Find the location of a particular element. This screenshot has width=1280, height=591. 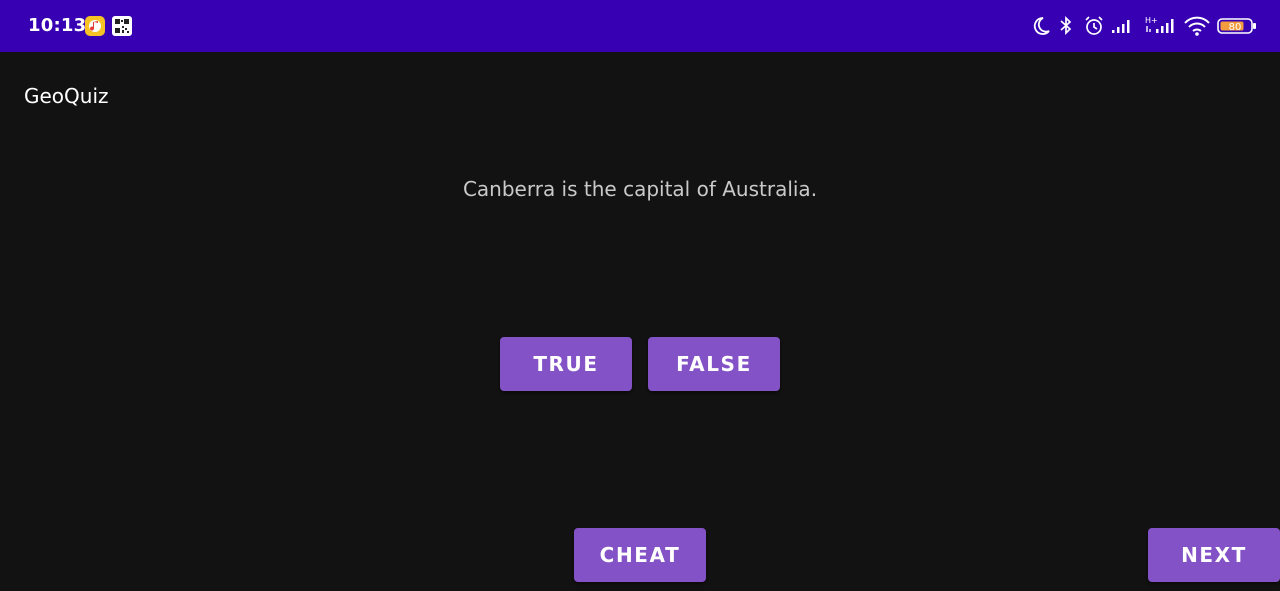

status-bar: 10:13 H+ 80 is located at coordinates (640, 26).